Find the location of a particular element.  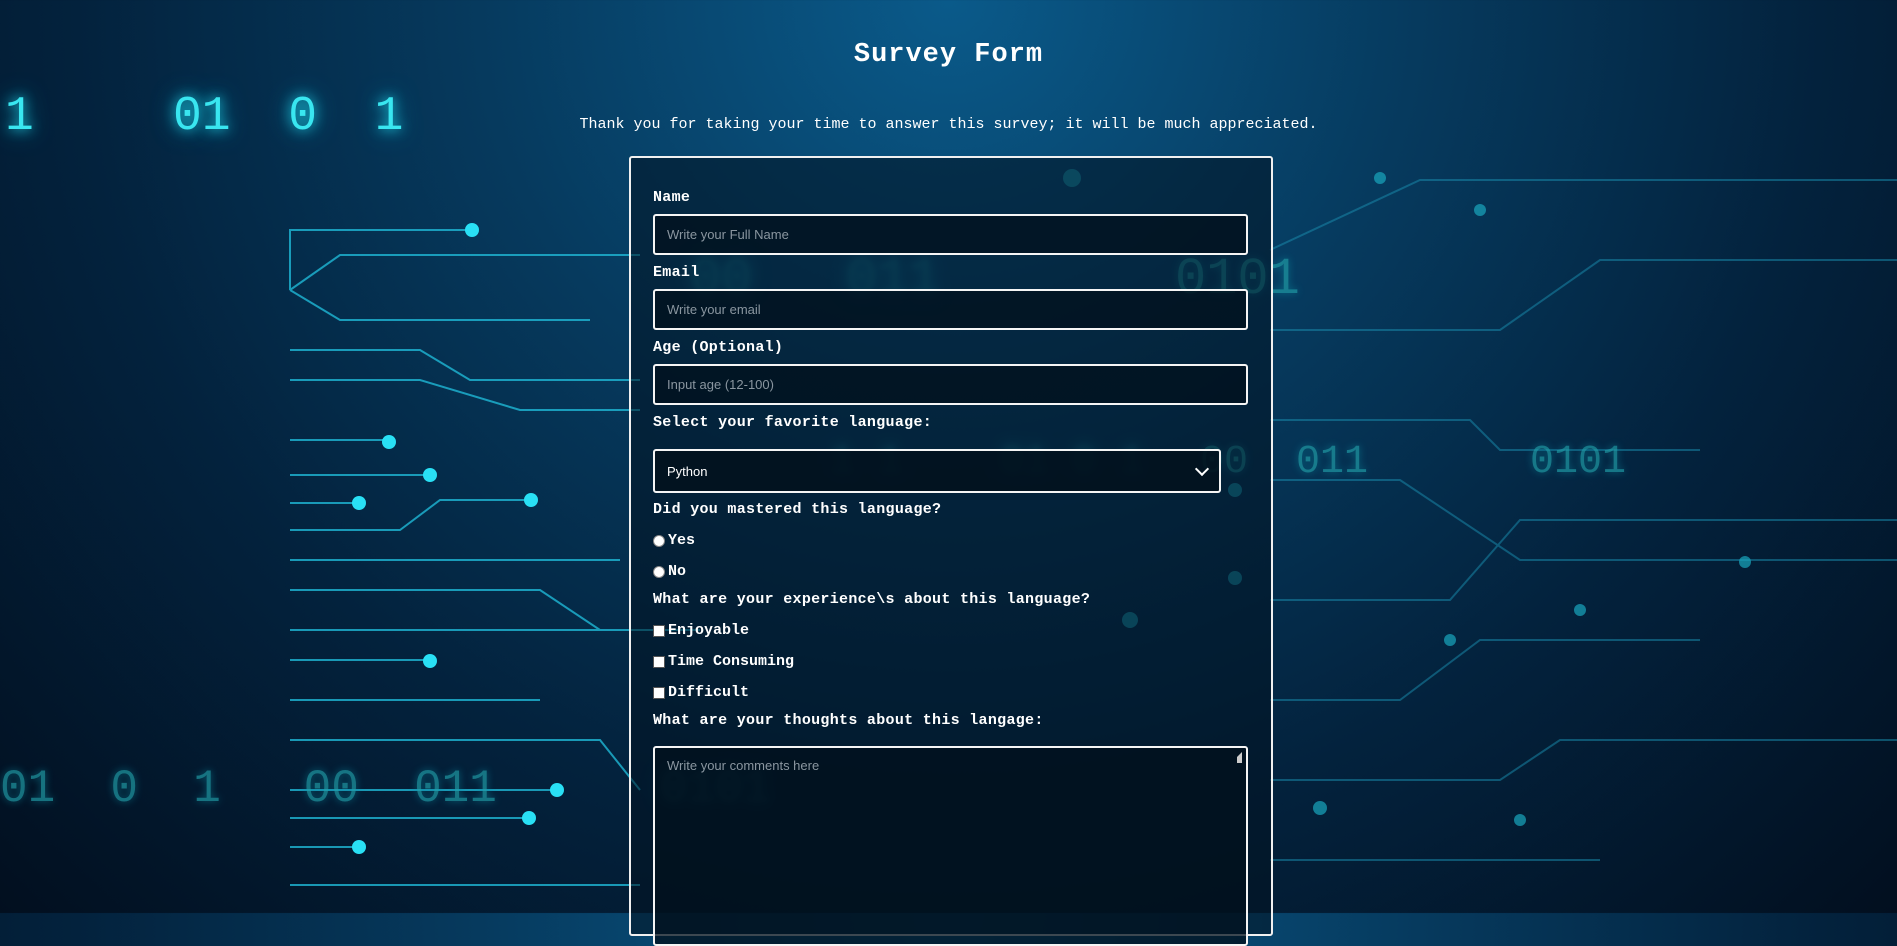

age-label: Age (Optional) is located at coordinates (718, 347).